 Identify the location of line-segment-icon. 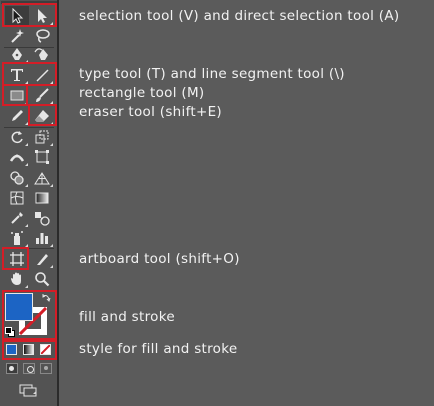
(42, 75).